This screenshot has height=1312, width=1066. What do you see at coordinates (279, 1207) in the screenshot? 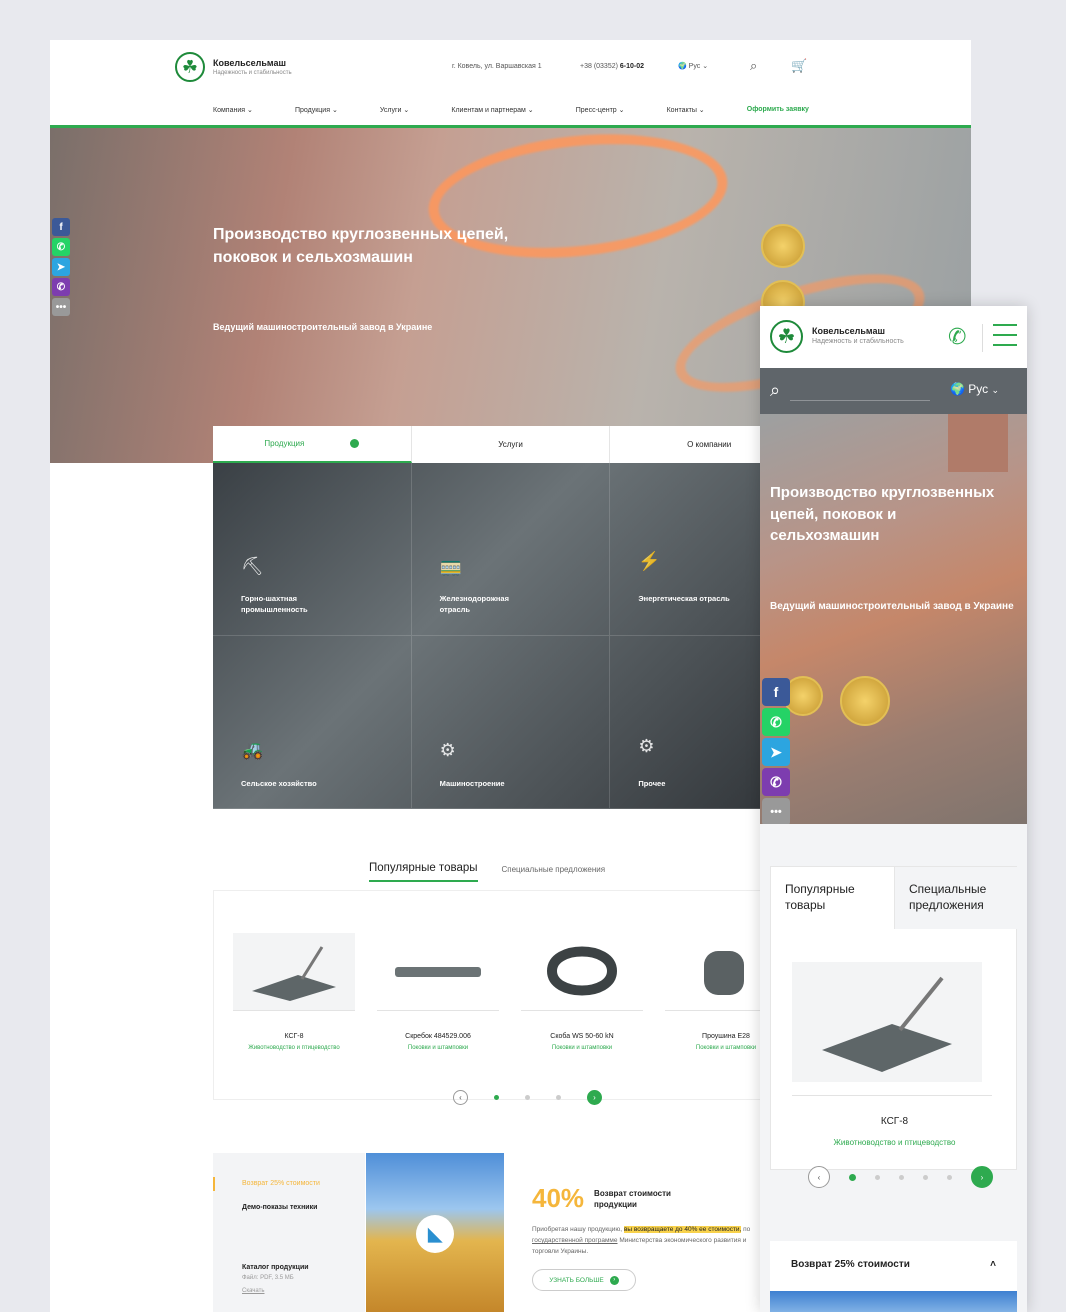
I see `promo-nav-demo: Демо-показы техники` at bounding box center [279, 1207].